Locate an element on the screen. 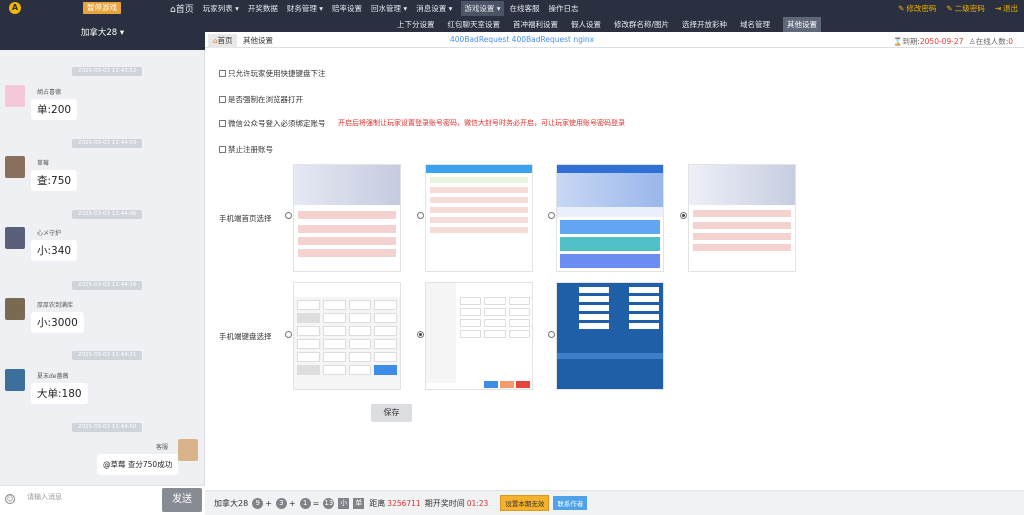 The height and width of the screenshot is (515, 1024). option-wechat-bind: 微信公众号登入必须绑定账号 is located at coordinates (272, 123).